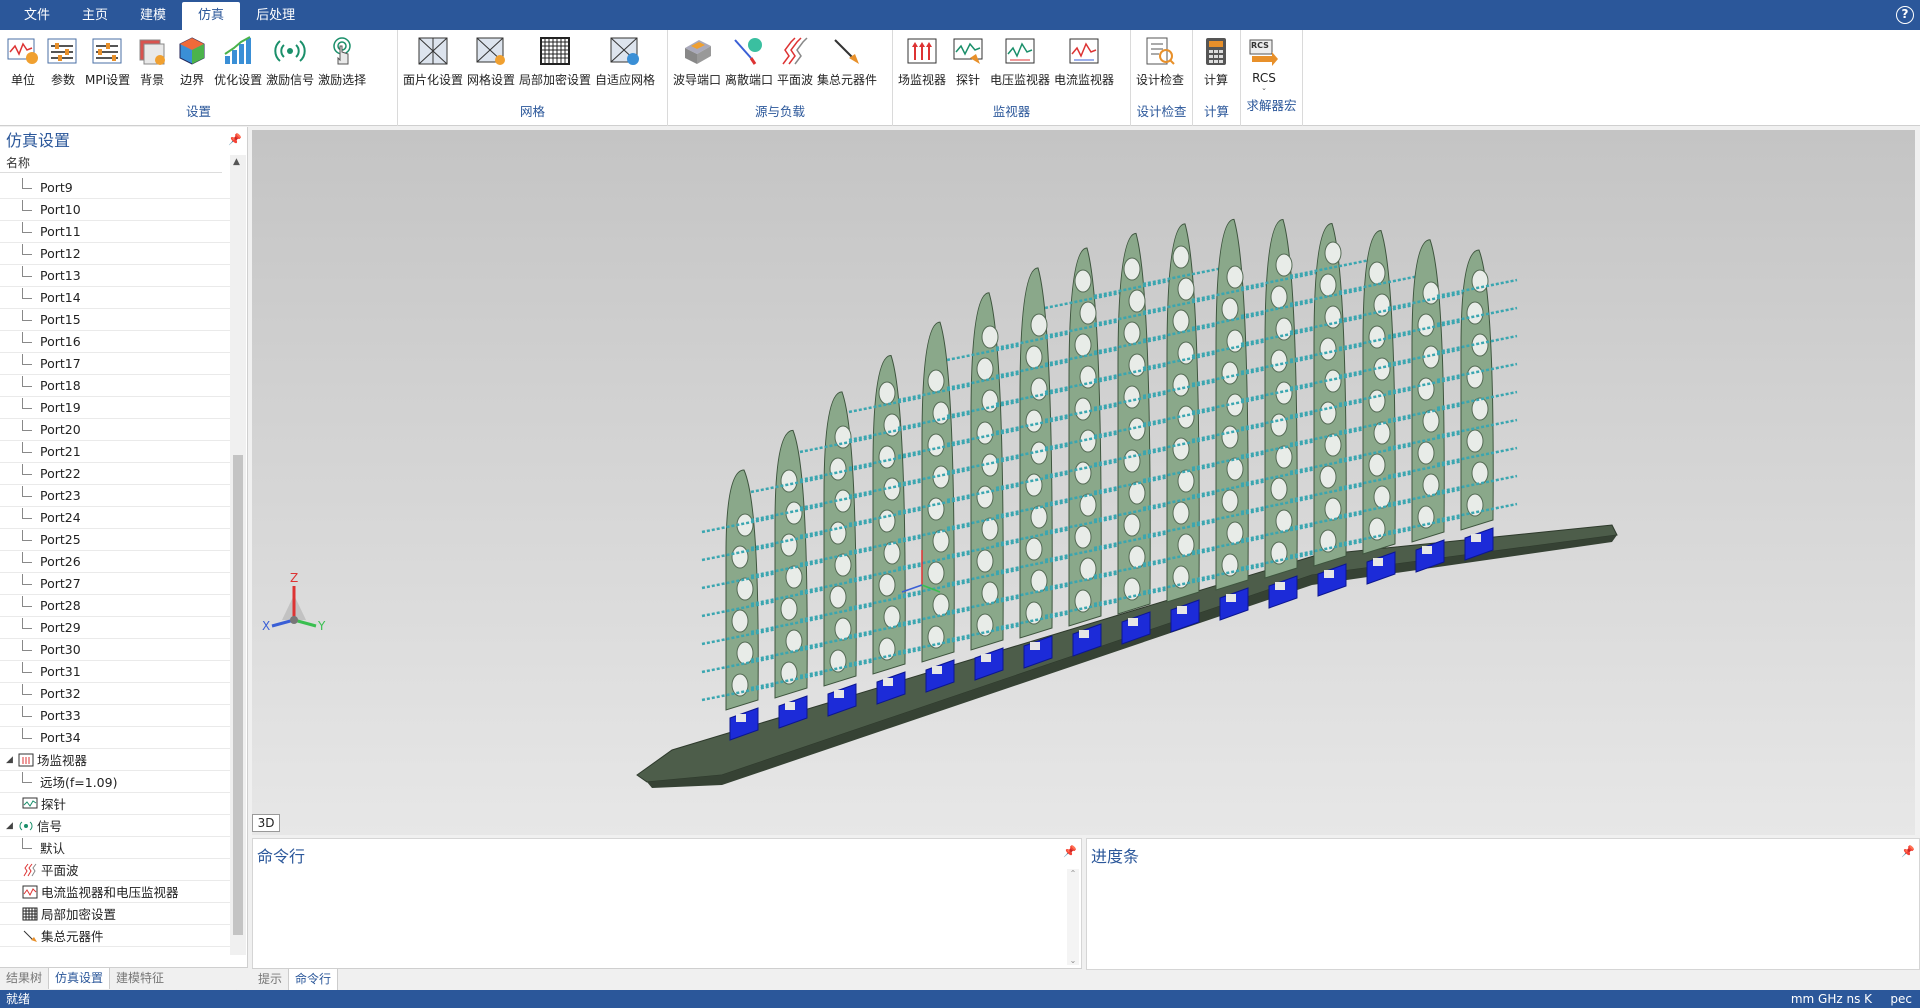 The width and height of the screenshot is (1920, 1008). Describe the element at coordinates (290, 68) in the screenshot. I see `excitation-signal-button: 激励信号` at that location.